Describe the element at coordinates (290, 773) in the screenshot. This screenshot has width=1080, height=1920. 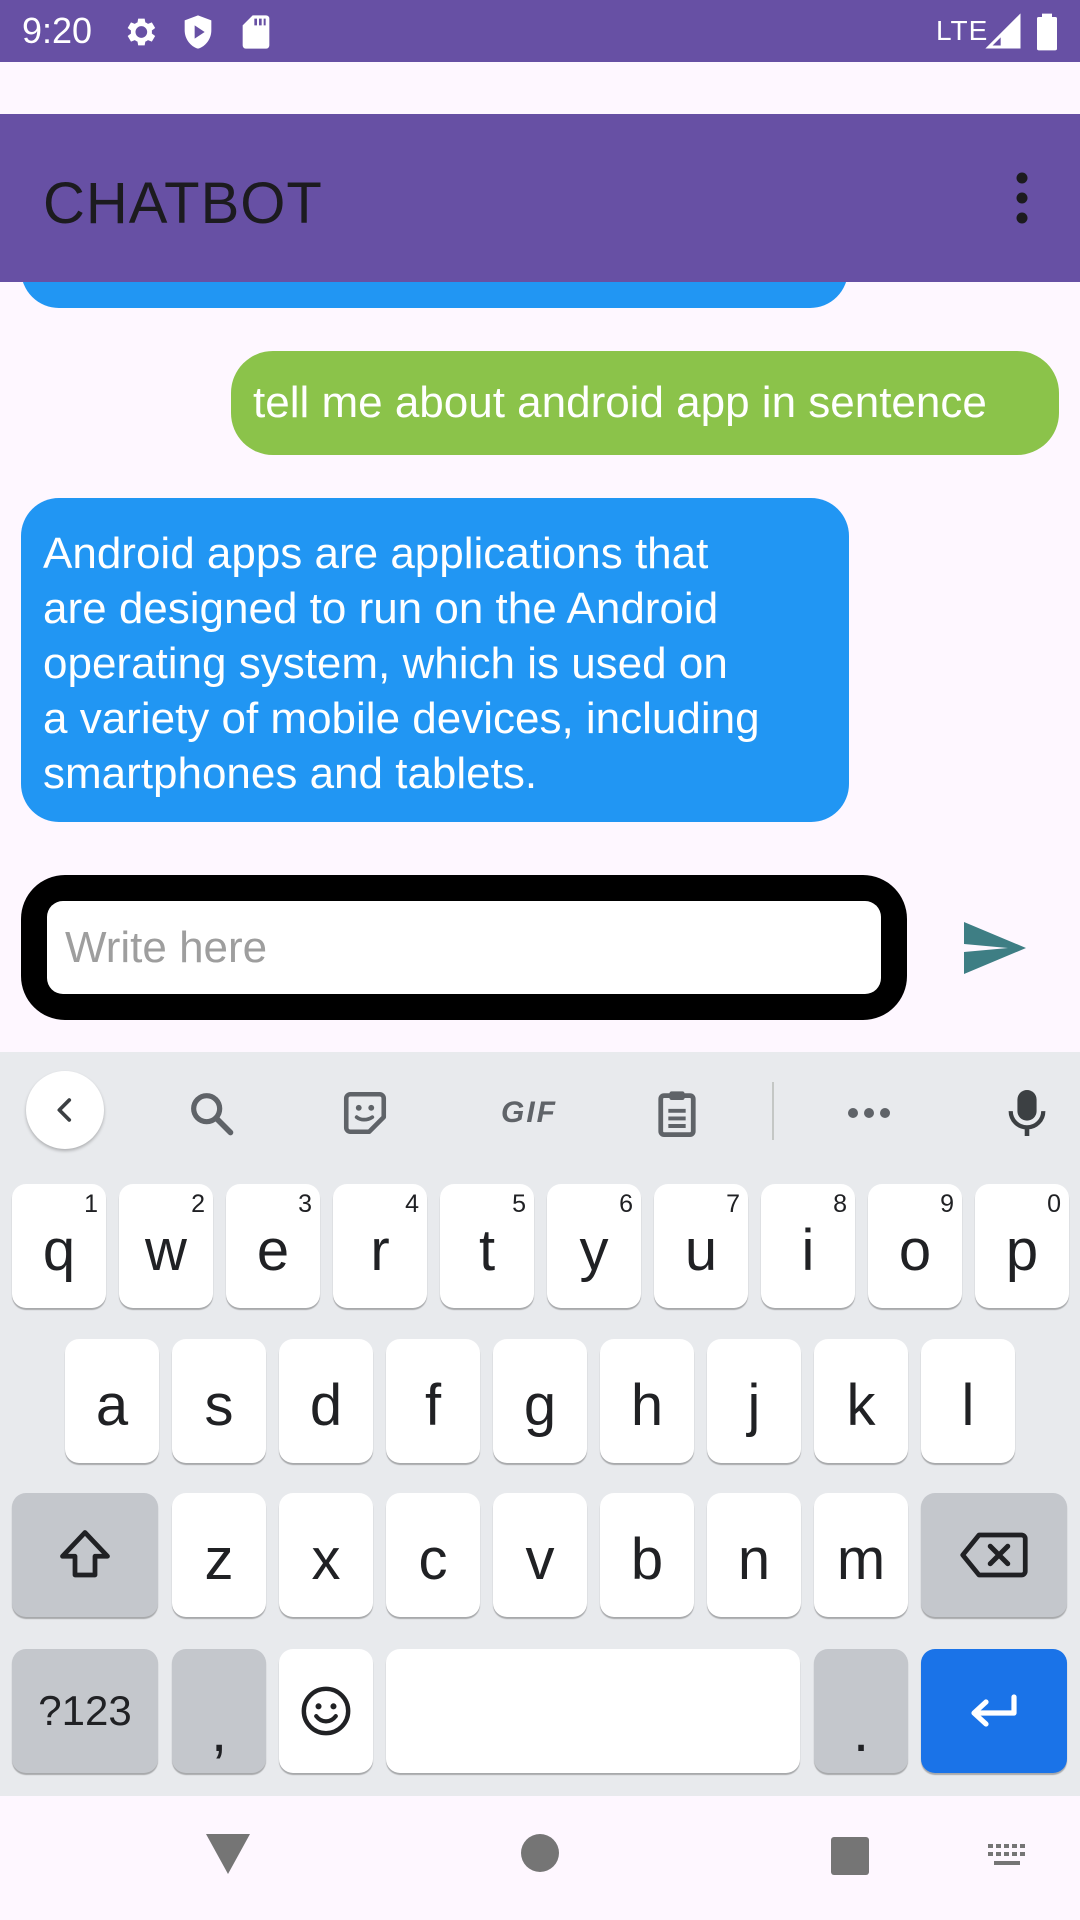
I see `bot-message-line: smartphones and tablets.` at that location.